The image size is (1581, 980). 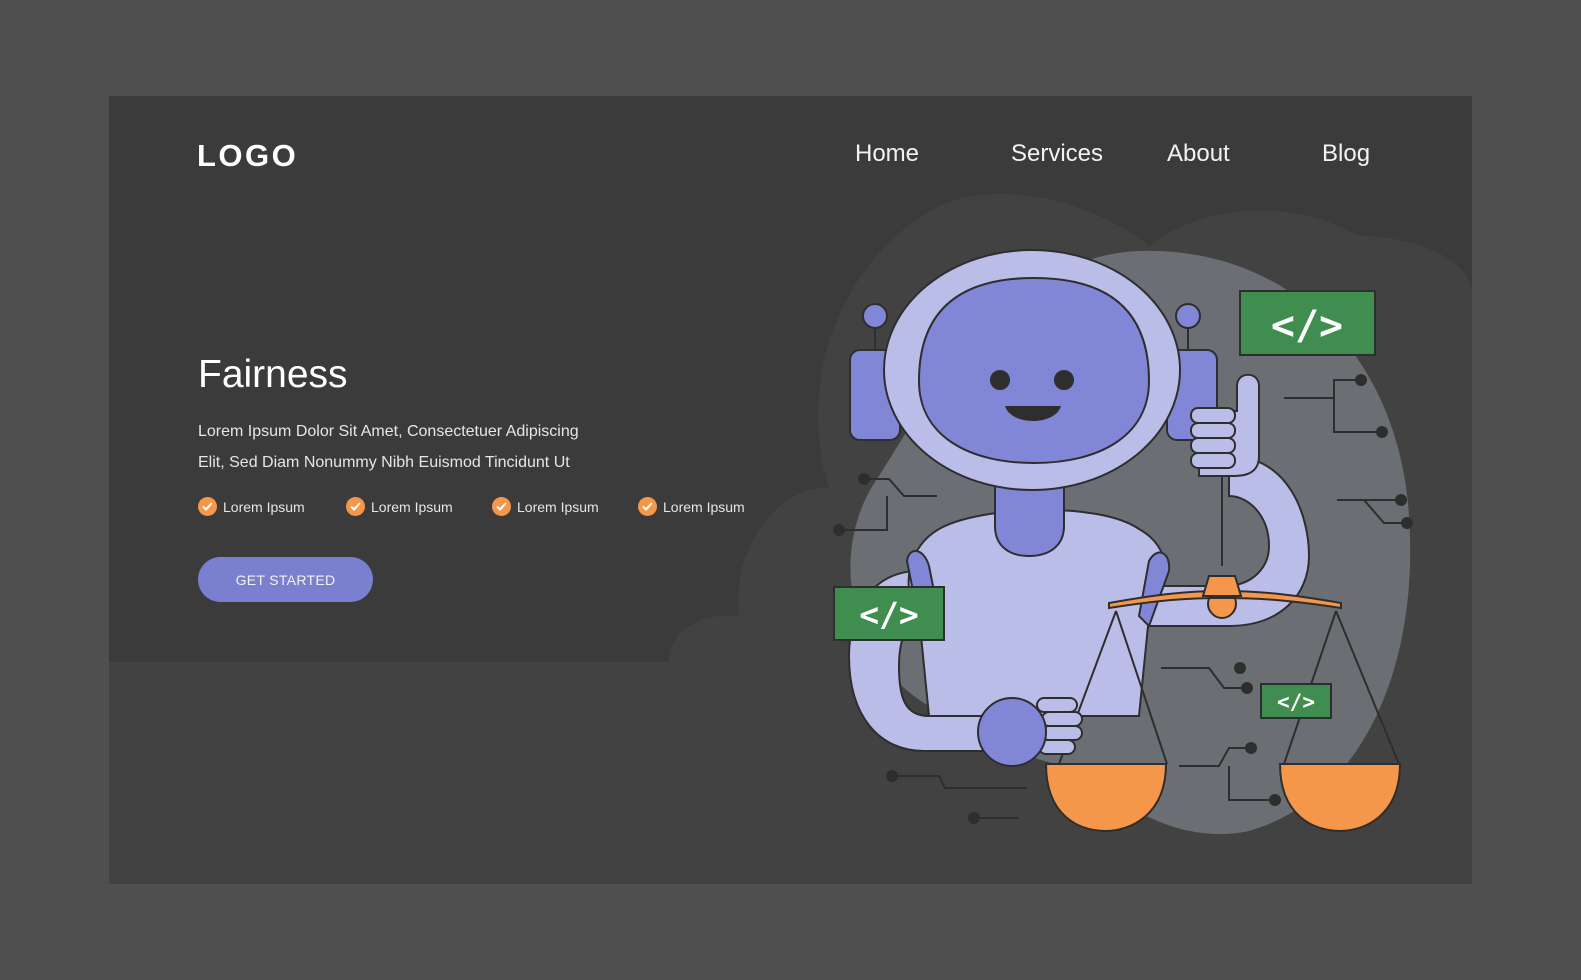 I want to click on code-tag-icon-large: </>, so click(x=1307, y=323).